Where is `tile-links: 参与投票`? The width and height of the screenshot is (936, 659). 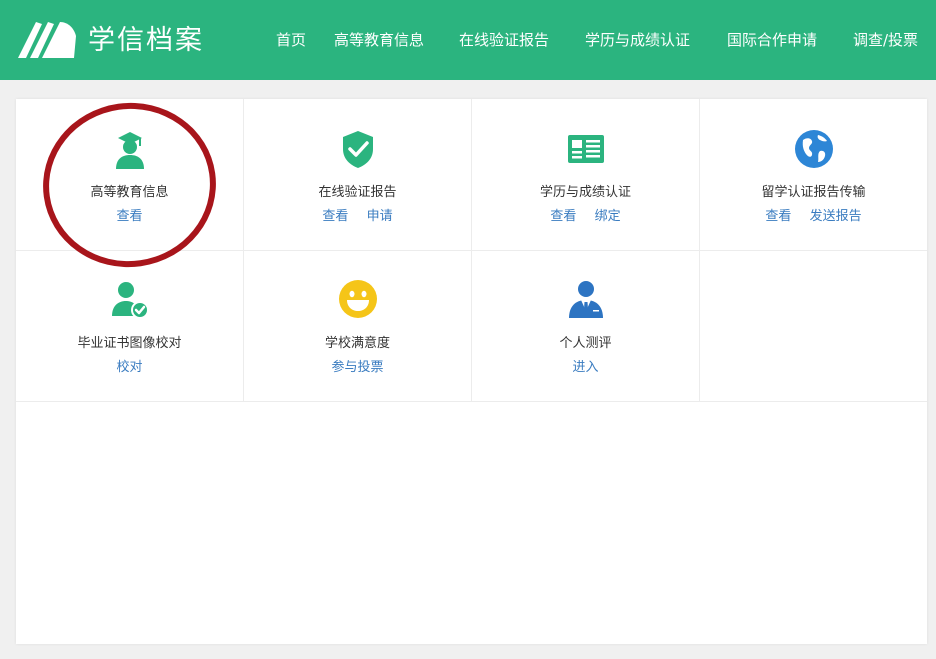
tile-links: 参与投票 is located at coordinates (357, 368).